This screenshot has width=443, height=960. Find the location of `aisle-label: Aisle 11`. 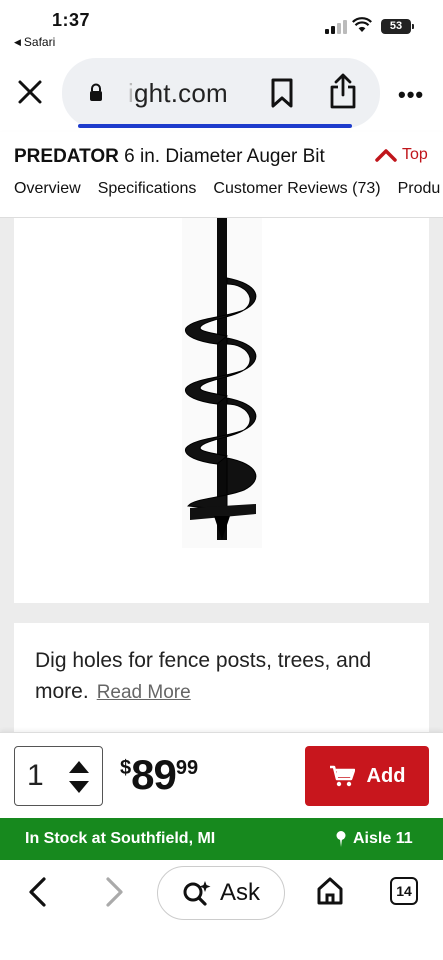

aisle-label: Aisle 11 is located at coordinates (383, 838).